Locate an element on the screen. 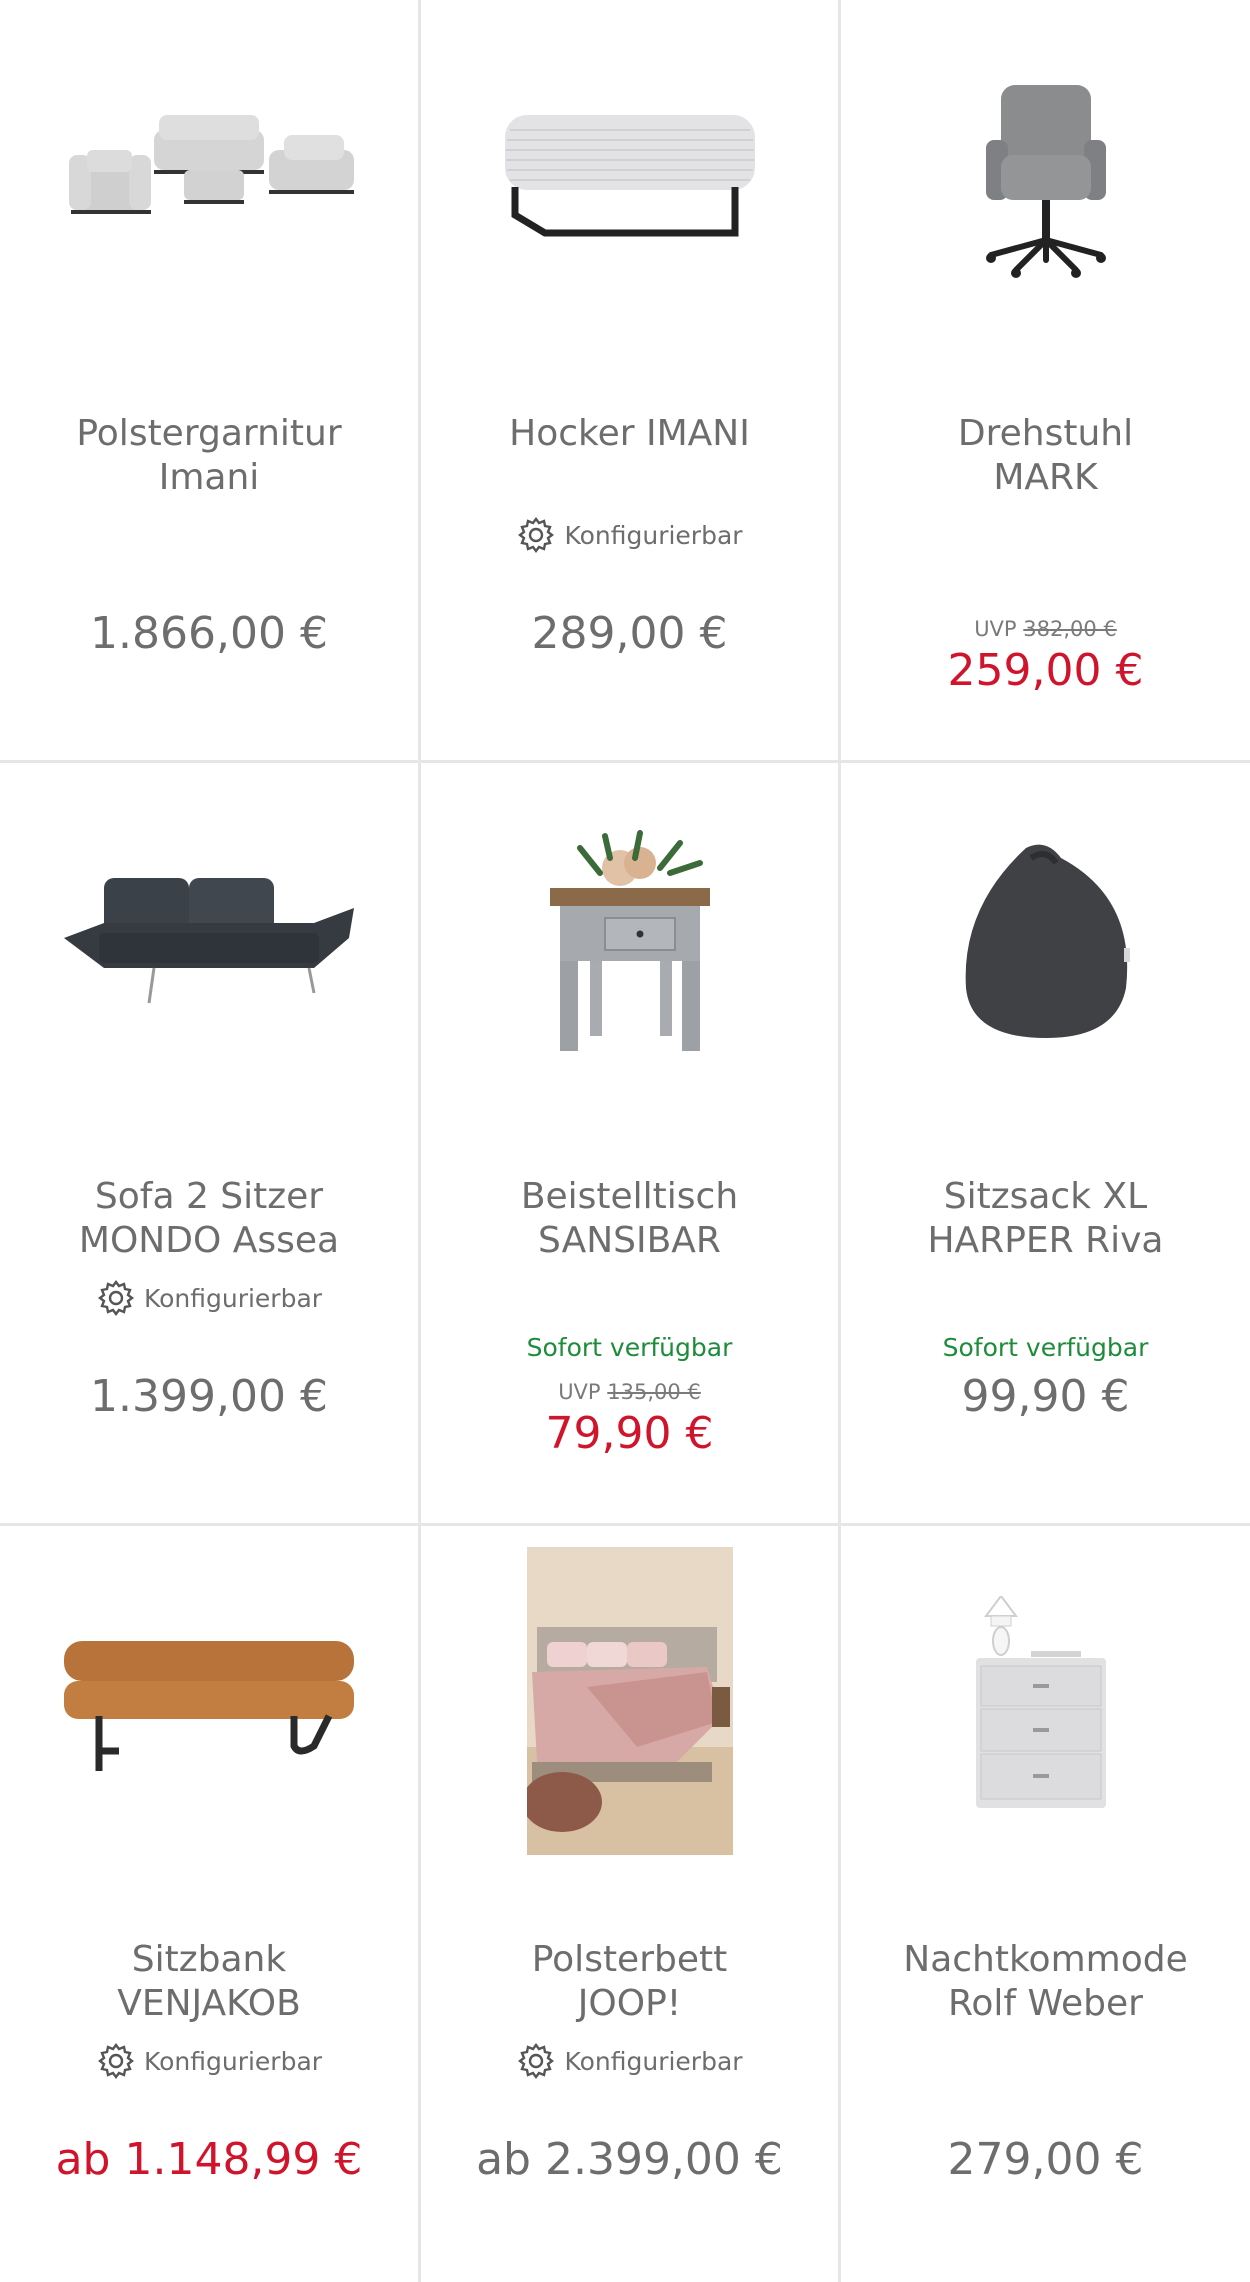 The width and height of the screenshot is (1250, 2282). product-title-line2: Imani is located at coordinates (209, 477).